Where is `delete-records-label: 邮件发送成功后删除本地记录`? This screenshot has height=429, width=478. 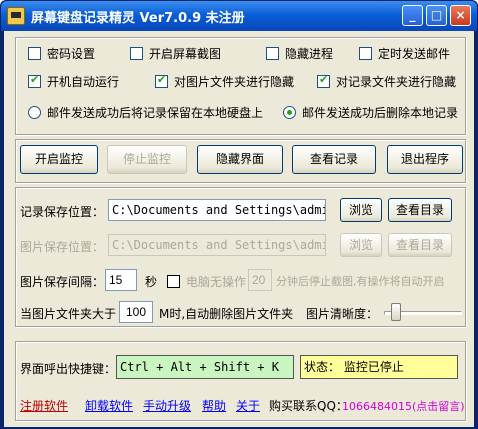 delete-records-label: 邮件发送成功后删除本地记录 is located at coordinates (380, 113).